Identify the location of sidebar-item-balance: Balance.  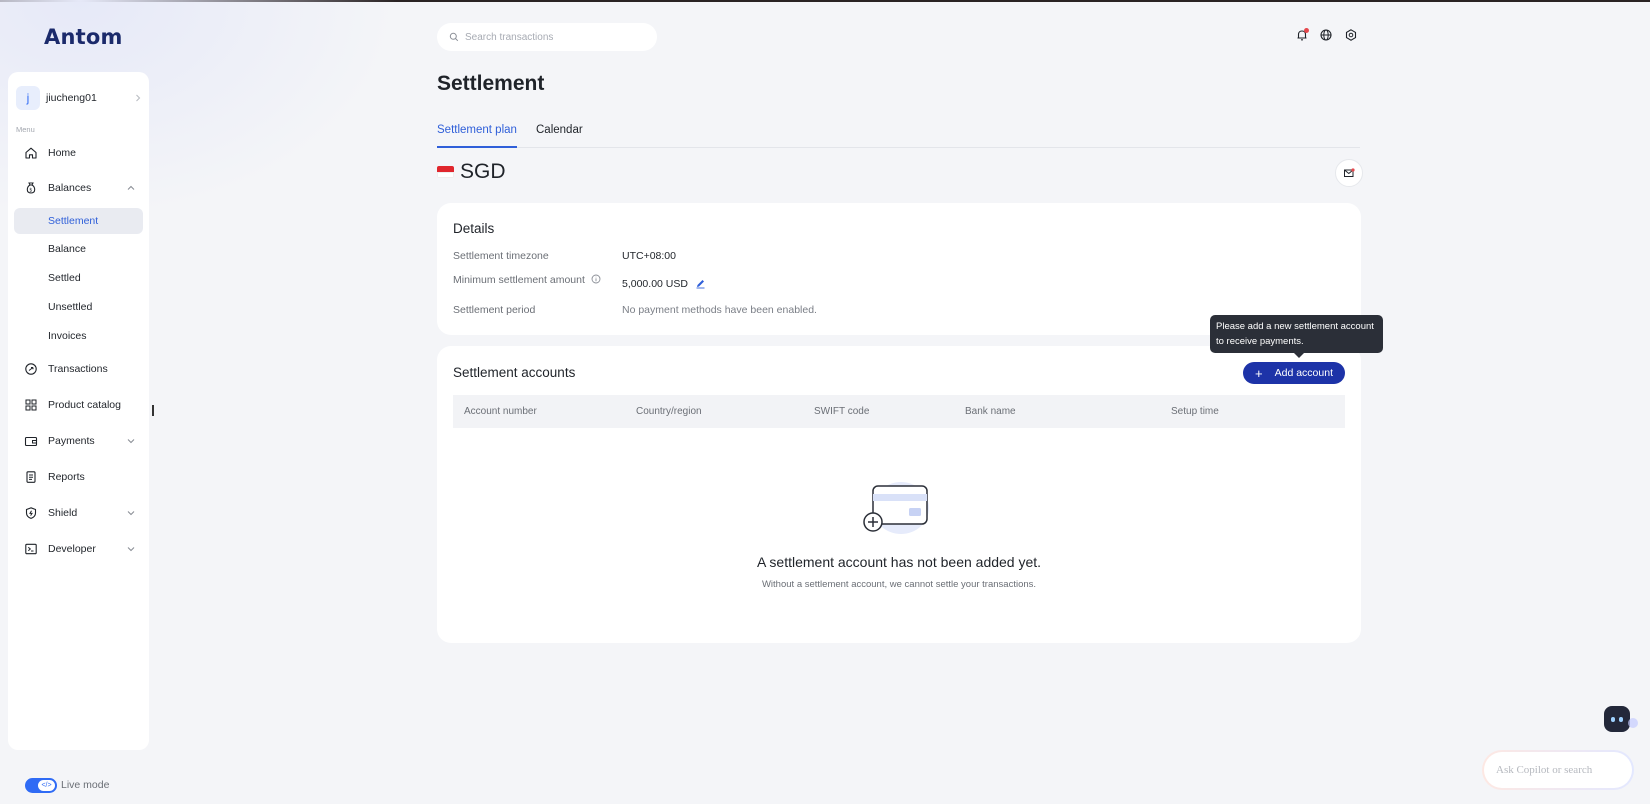
(78, 249).